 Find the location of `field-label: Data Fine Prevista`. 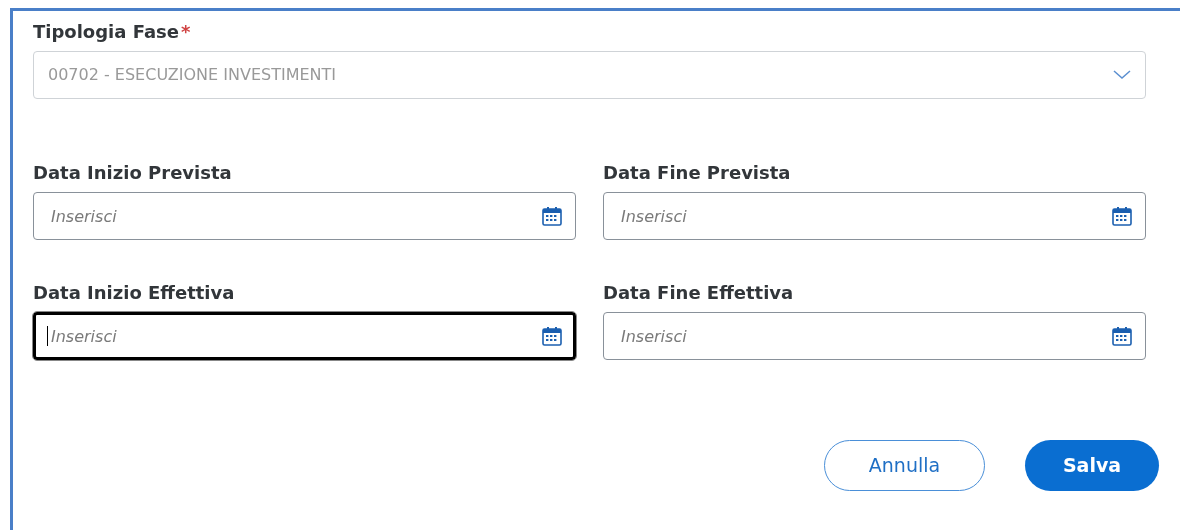

field-label: Data Fine Prevista is located at coordinates (697, 173).